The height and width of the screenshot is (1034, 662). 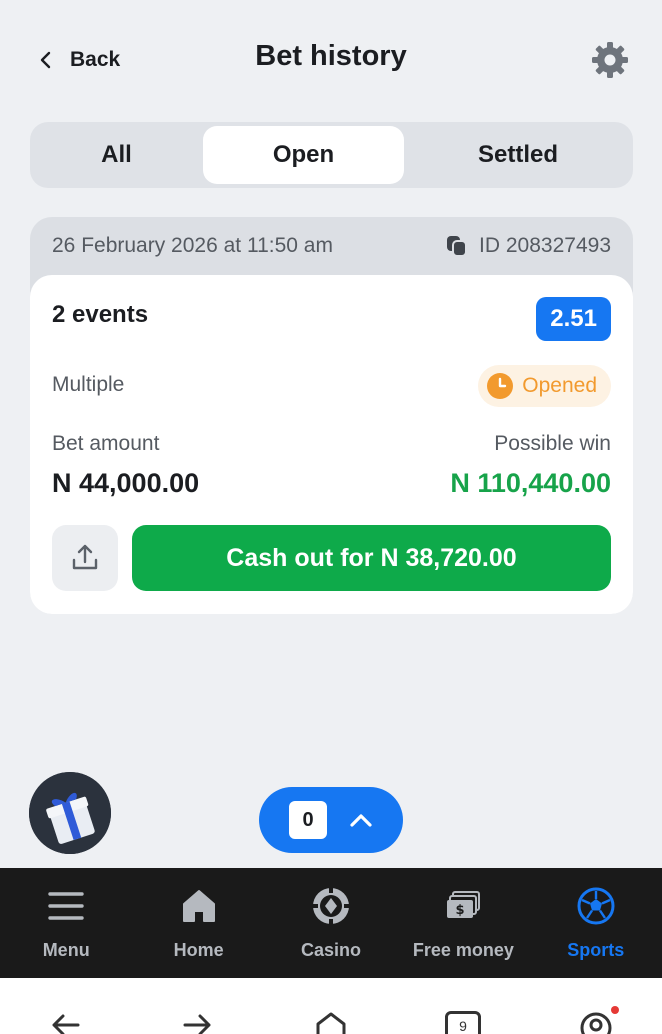 I want to click on nav-label-sports: Sports, so click(x=596, y=950).